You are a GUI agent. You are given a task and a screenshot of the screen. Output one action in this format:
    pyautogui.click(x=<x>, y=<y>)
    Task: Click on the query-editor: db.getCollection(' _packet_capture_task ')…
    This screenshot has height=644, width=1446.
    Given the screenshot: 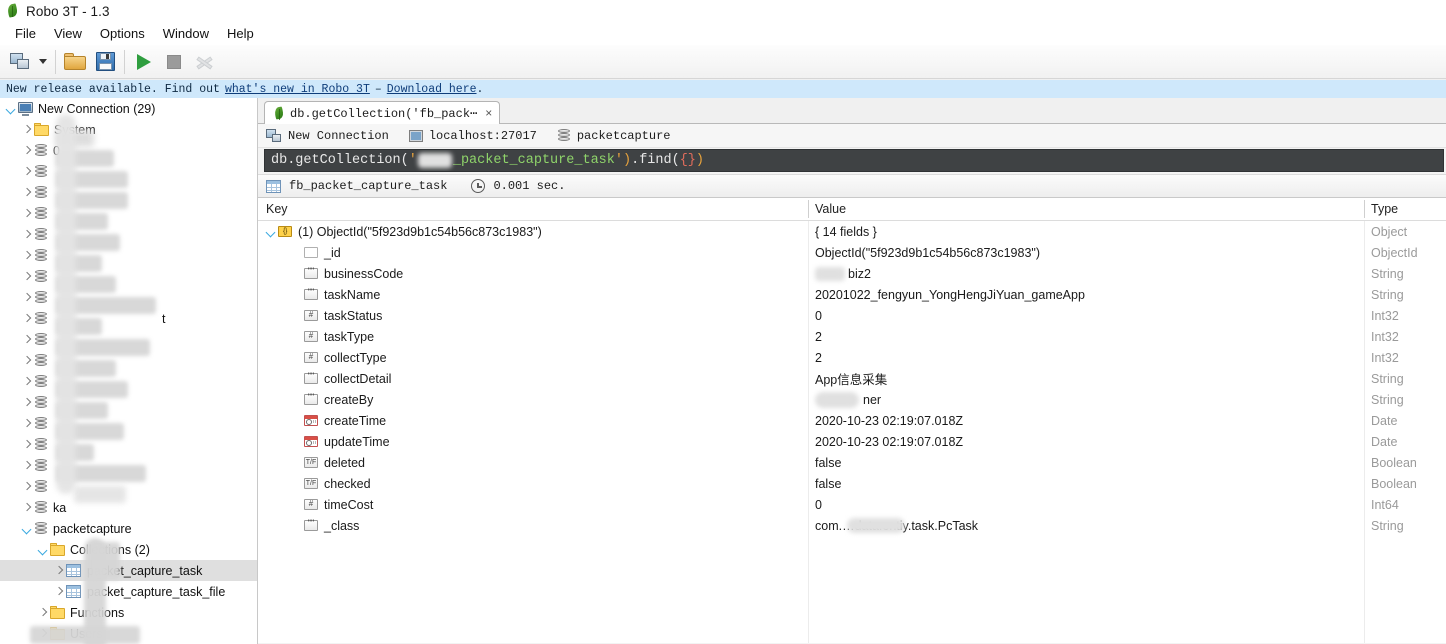 What is the action you would take?
    pyautogui.click(x=854, y=160)
    